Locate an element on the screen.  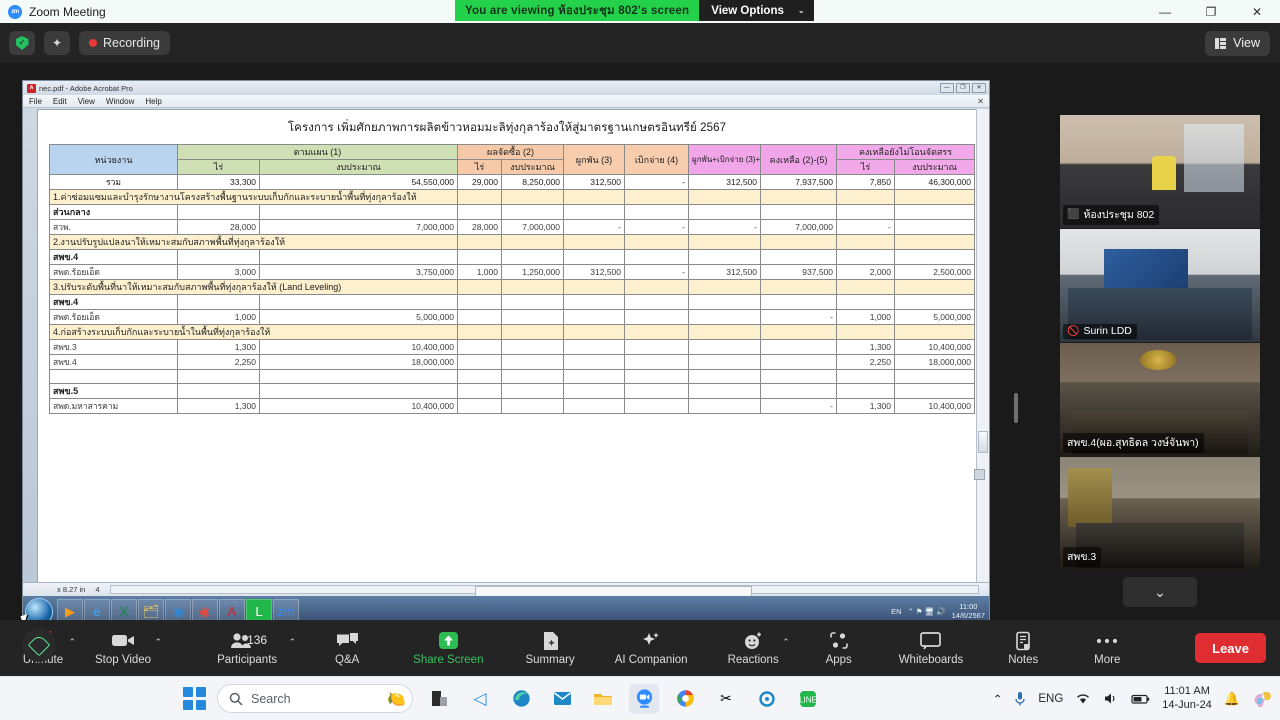
menu-help: Help is located at coordinates (153, 101).